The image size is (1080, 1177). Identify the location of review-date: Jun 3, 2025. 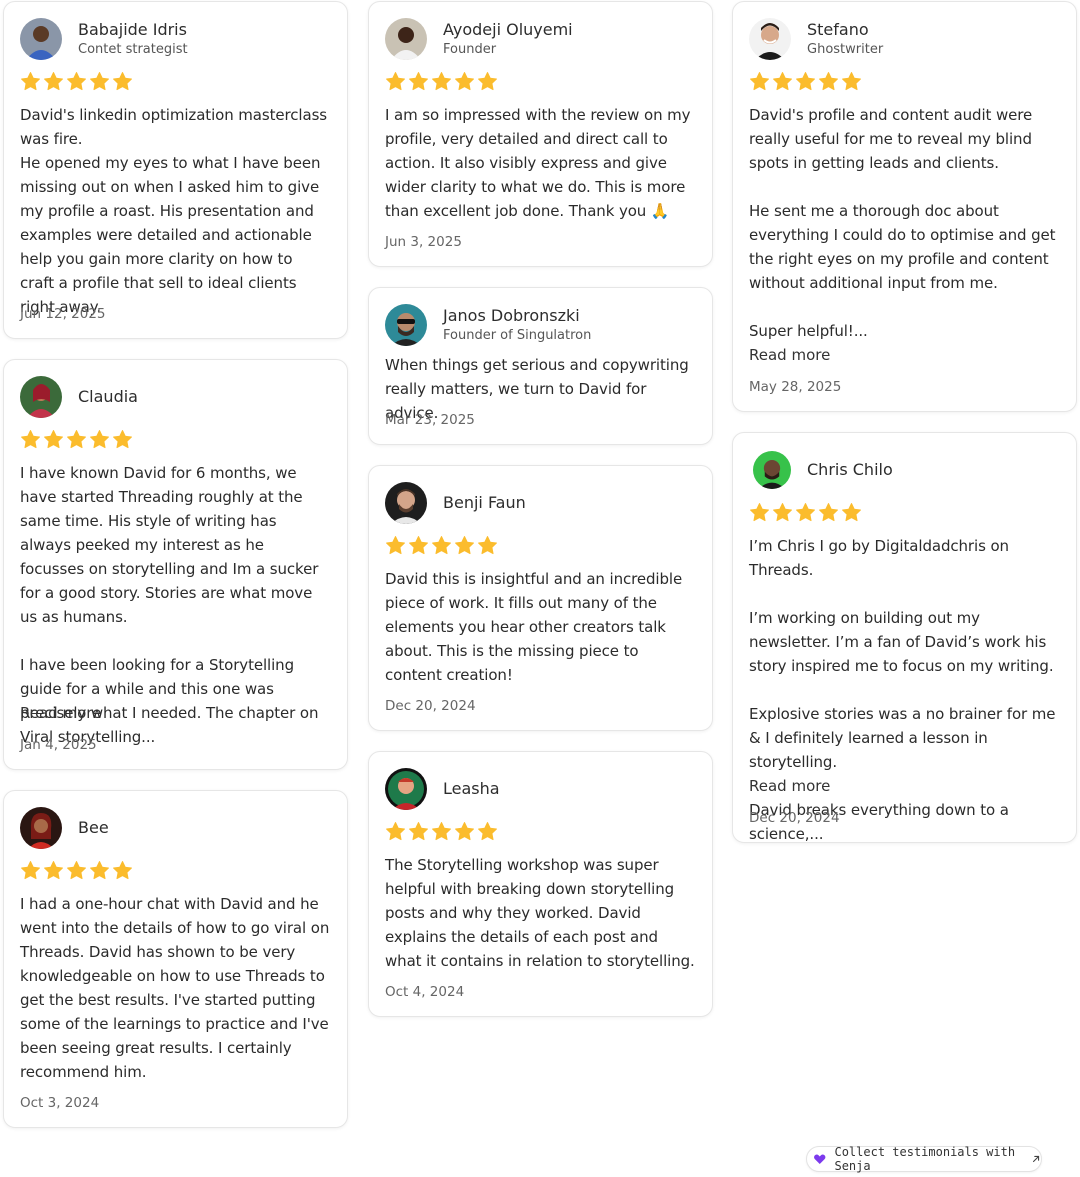
(423, 242).